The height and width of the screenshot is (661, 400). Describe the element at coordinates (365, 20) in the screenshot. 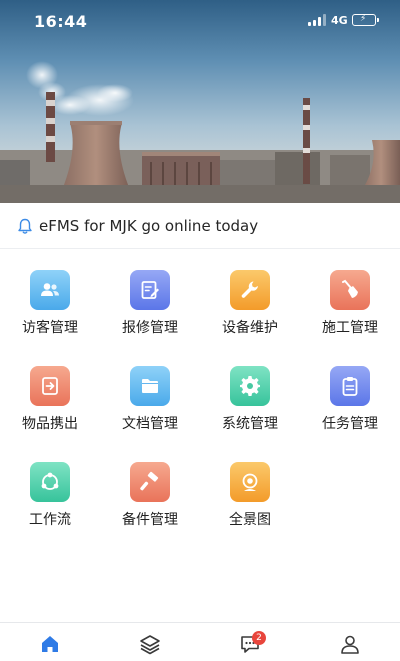

I see `battery-icon: ⚡` at that location.